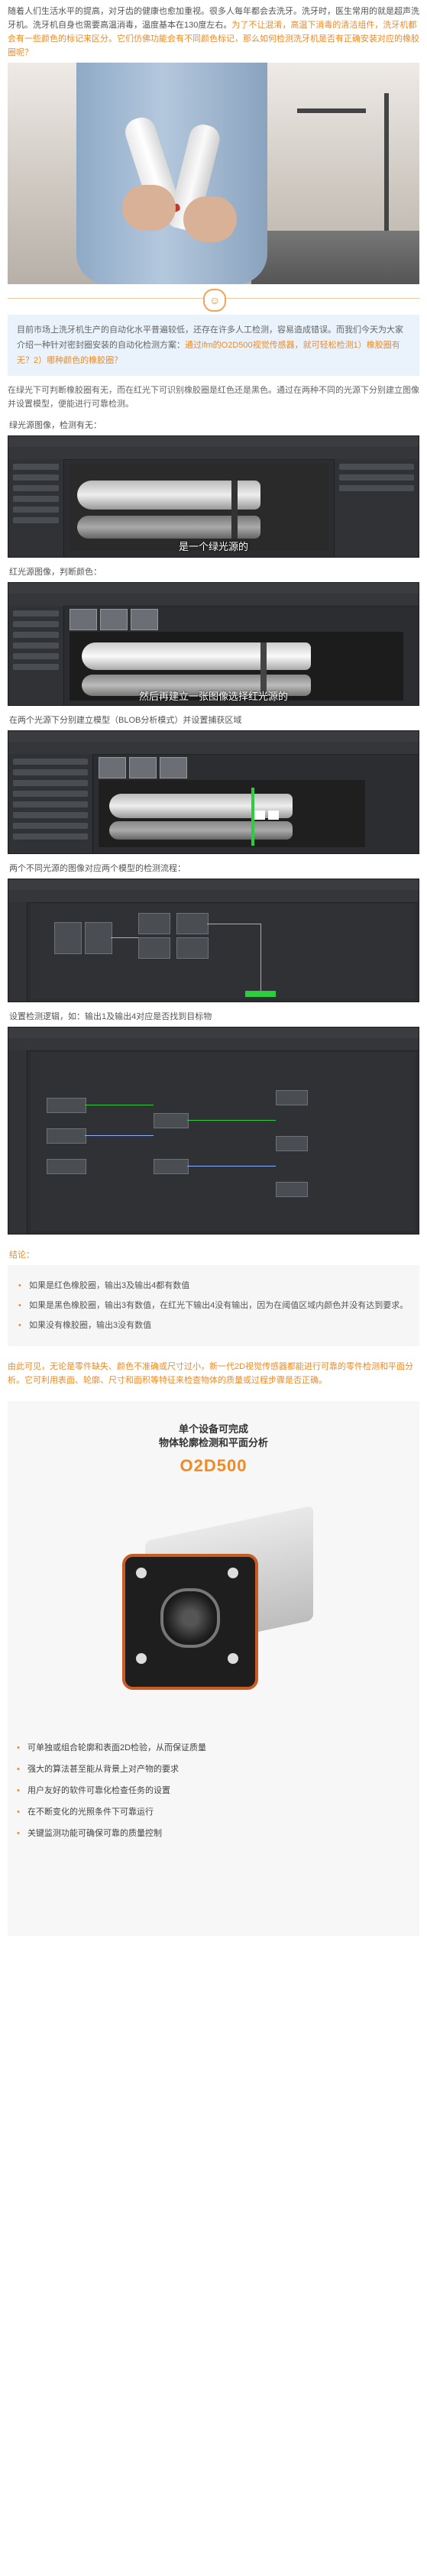 Image resolution: width=427 pixels, height=2576 pixels. Describe the element at coordinates (85, 1812) in the screenshot. I see `feature-item: • 在不断变化的光照条件下可靠运行` at that location.